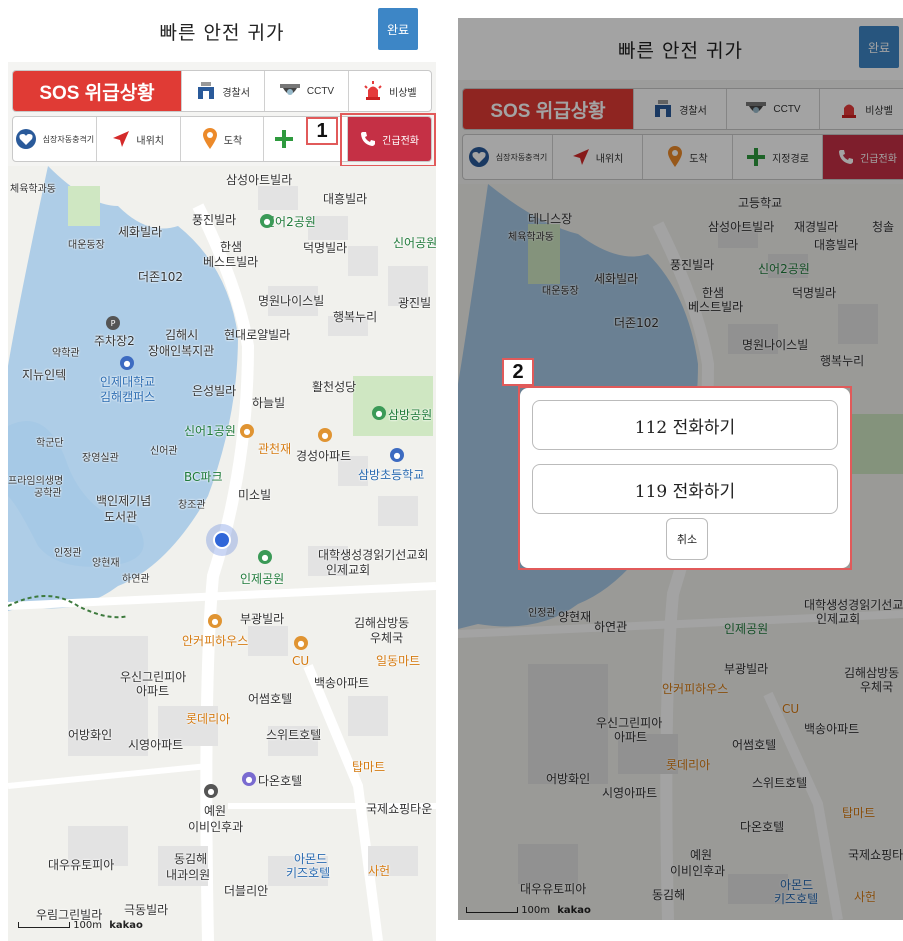  I want to click on cafe-marker-icon: ●, so click(215, 621).